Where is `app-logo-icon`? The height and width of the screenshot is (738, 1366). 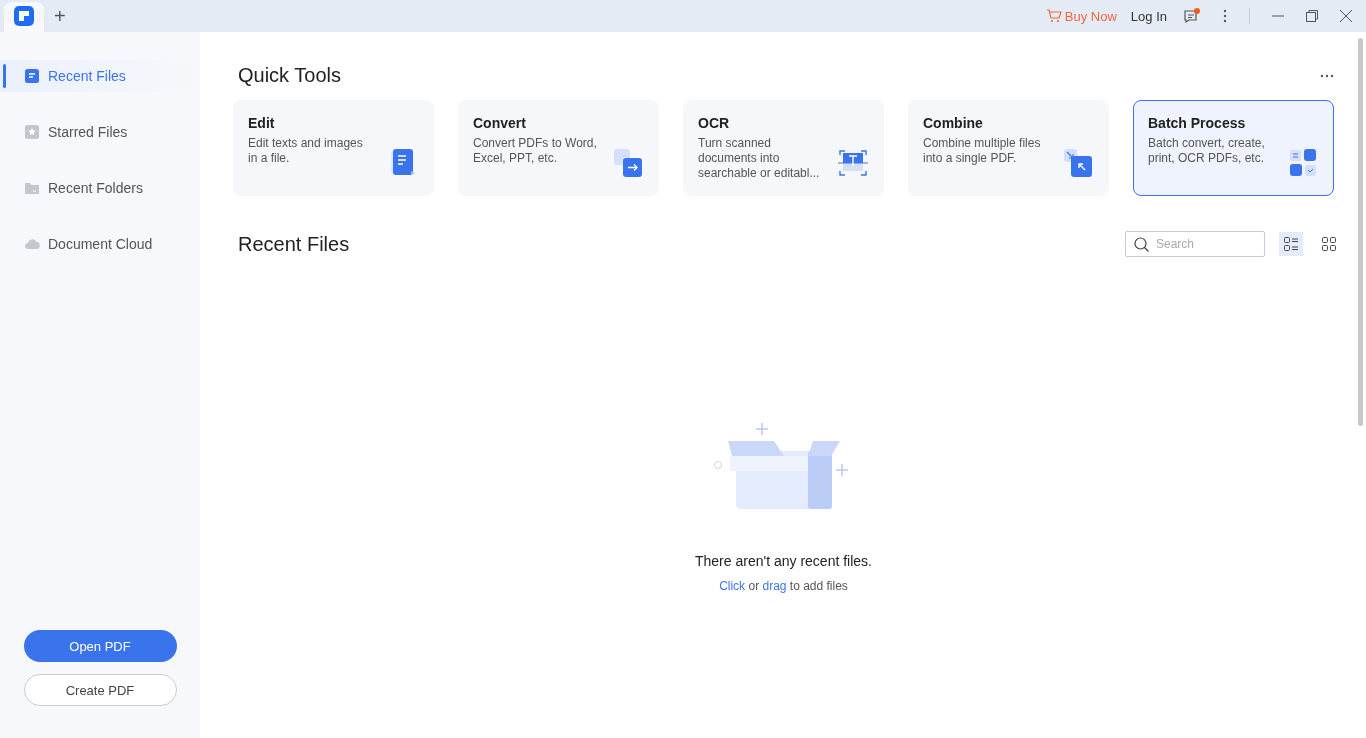
app-logo-icon is located at coordinates (24, 16).